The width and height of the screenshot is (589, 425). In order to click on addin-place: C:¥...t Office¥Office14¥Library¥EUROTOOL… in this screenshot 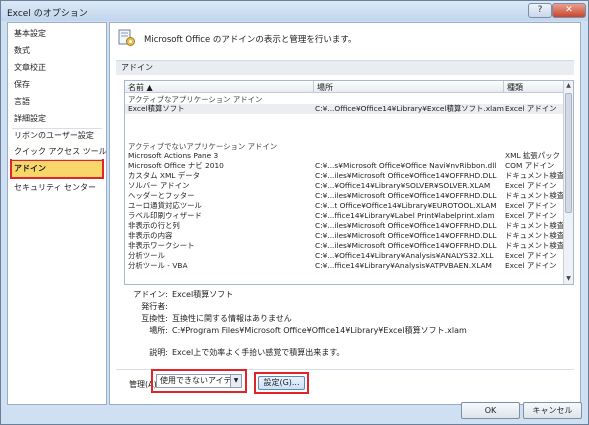, I will do `click(406, 205)`.